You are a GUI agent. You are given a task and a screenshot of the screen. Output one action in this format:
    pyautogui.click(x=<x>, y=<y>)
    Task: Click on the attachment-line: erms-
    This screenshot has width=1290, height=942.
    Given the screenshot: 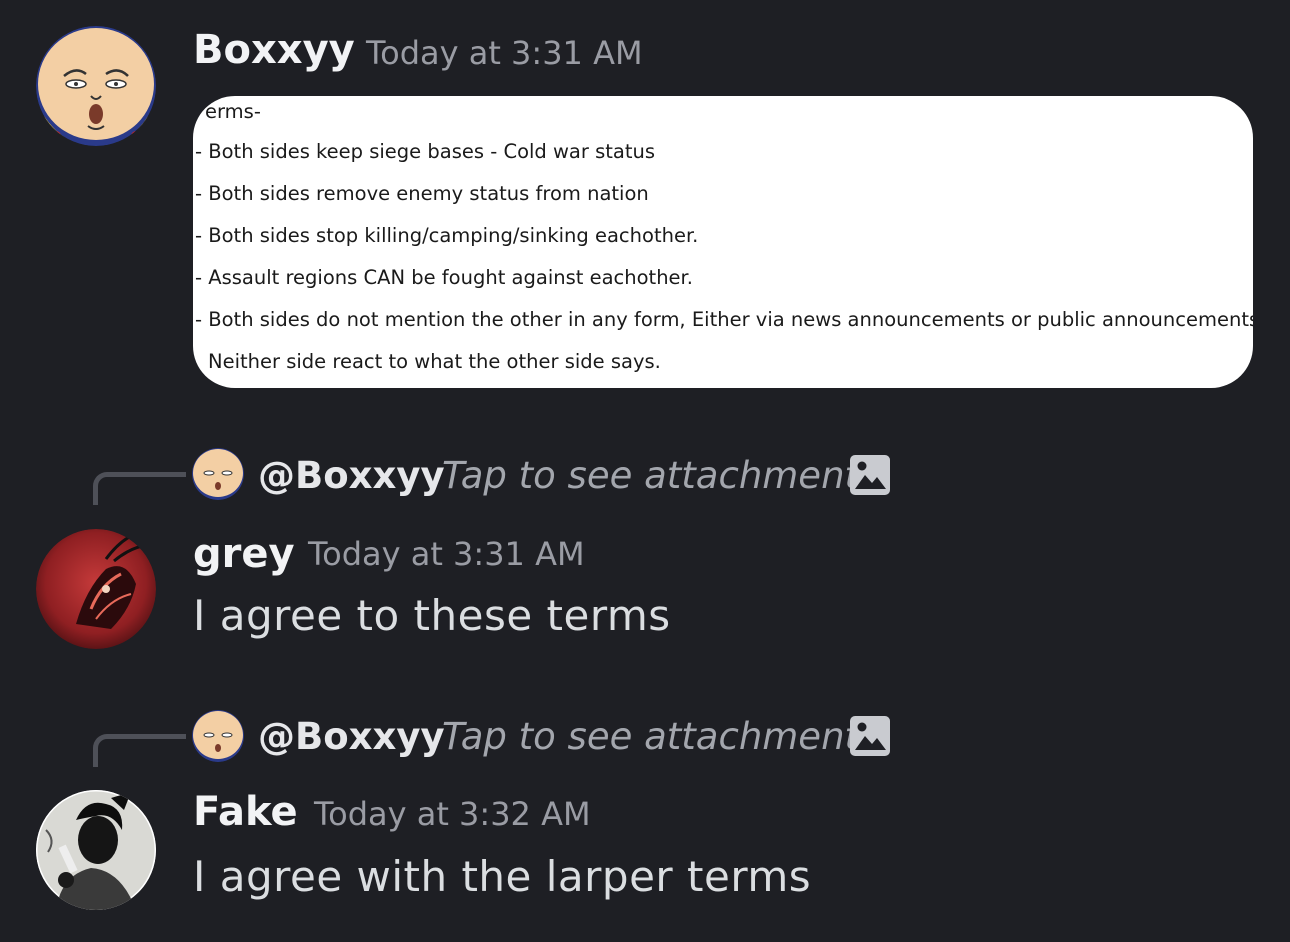 What is the action you would take?
    pyautogui.click(x=233, y=111)
    